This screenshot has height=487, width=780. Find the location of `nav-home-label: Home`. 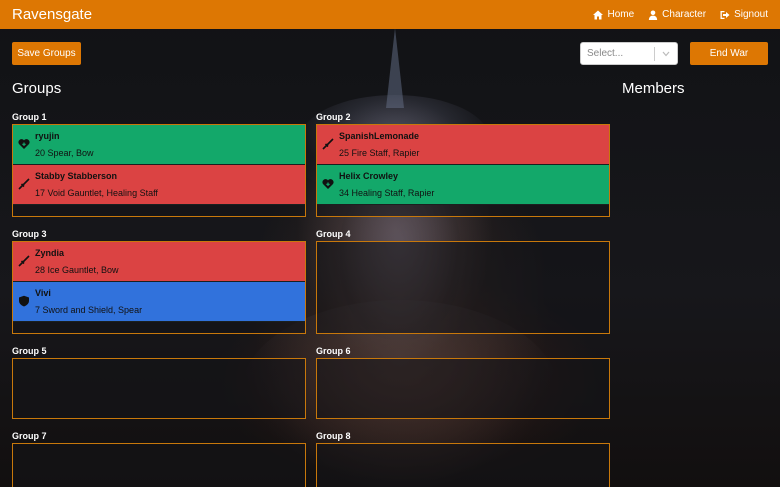

nav-home-label: Home is located at coordinates (621, 14).